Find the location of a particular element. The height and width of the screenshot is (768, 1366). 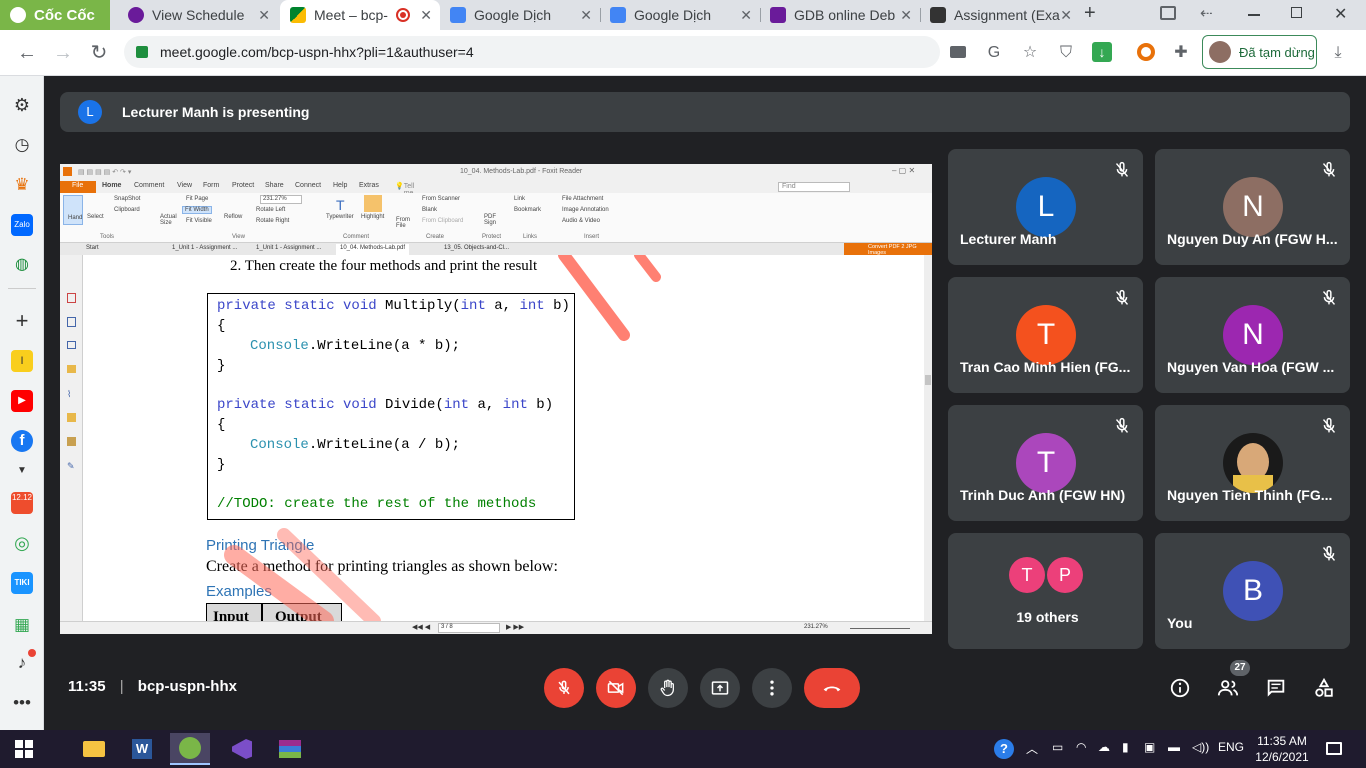

zoom-slider is located at coordinates (880, 628).